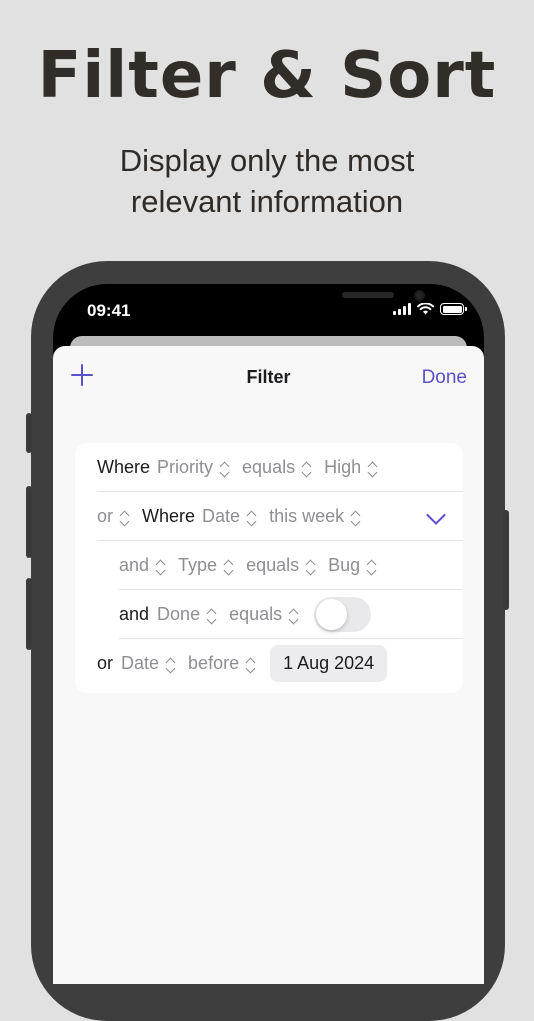 Image resolution: width=534 pixels, height=1021 pixels. I want to click on cellular-signal-icon, so click(402, 309).